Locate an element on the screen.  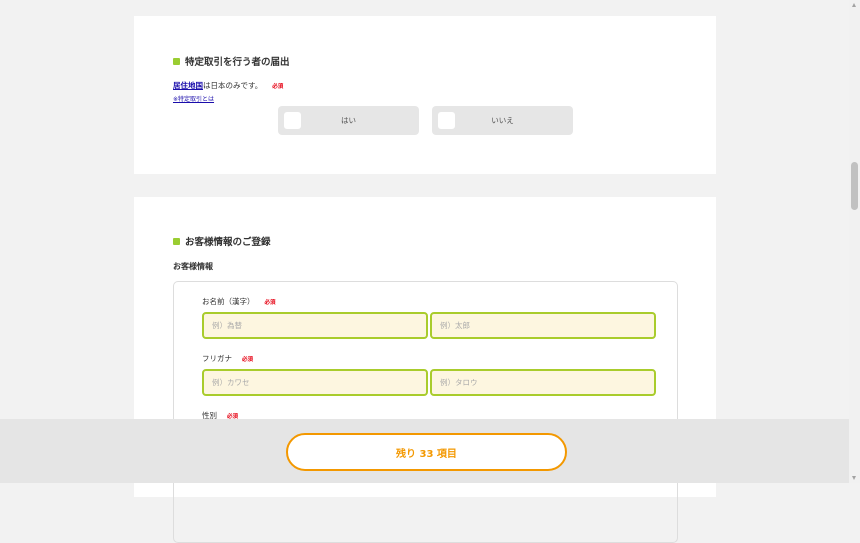
kana-field-label: フリガナ 必須 is located at coordinates (227, 358).